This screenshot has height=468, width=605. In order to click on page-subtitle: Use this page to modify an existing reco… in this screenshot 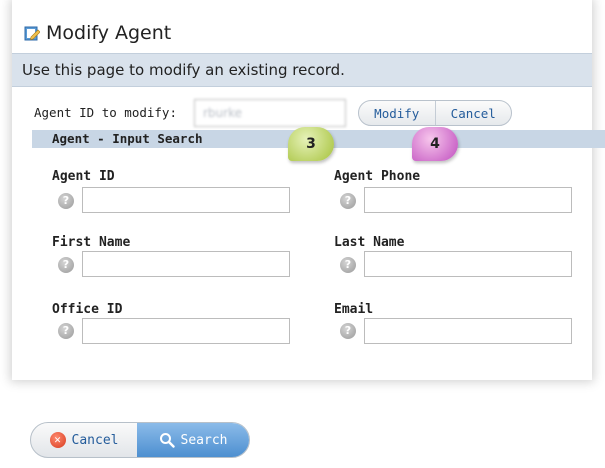, I will do `click(302, 70)`.